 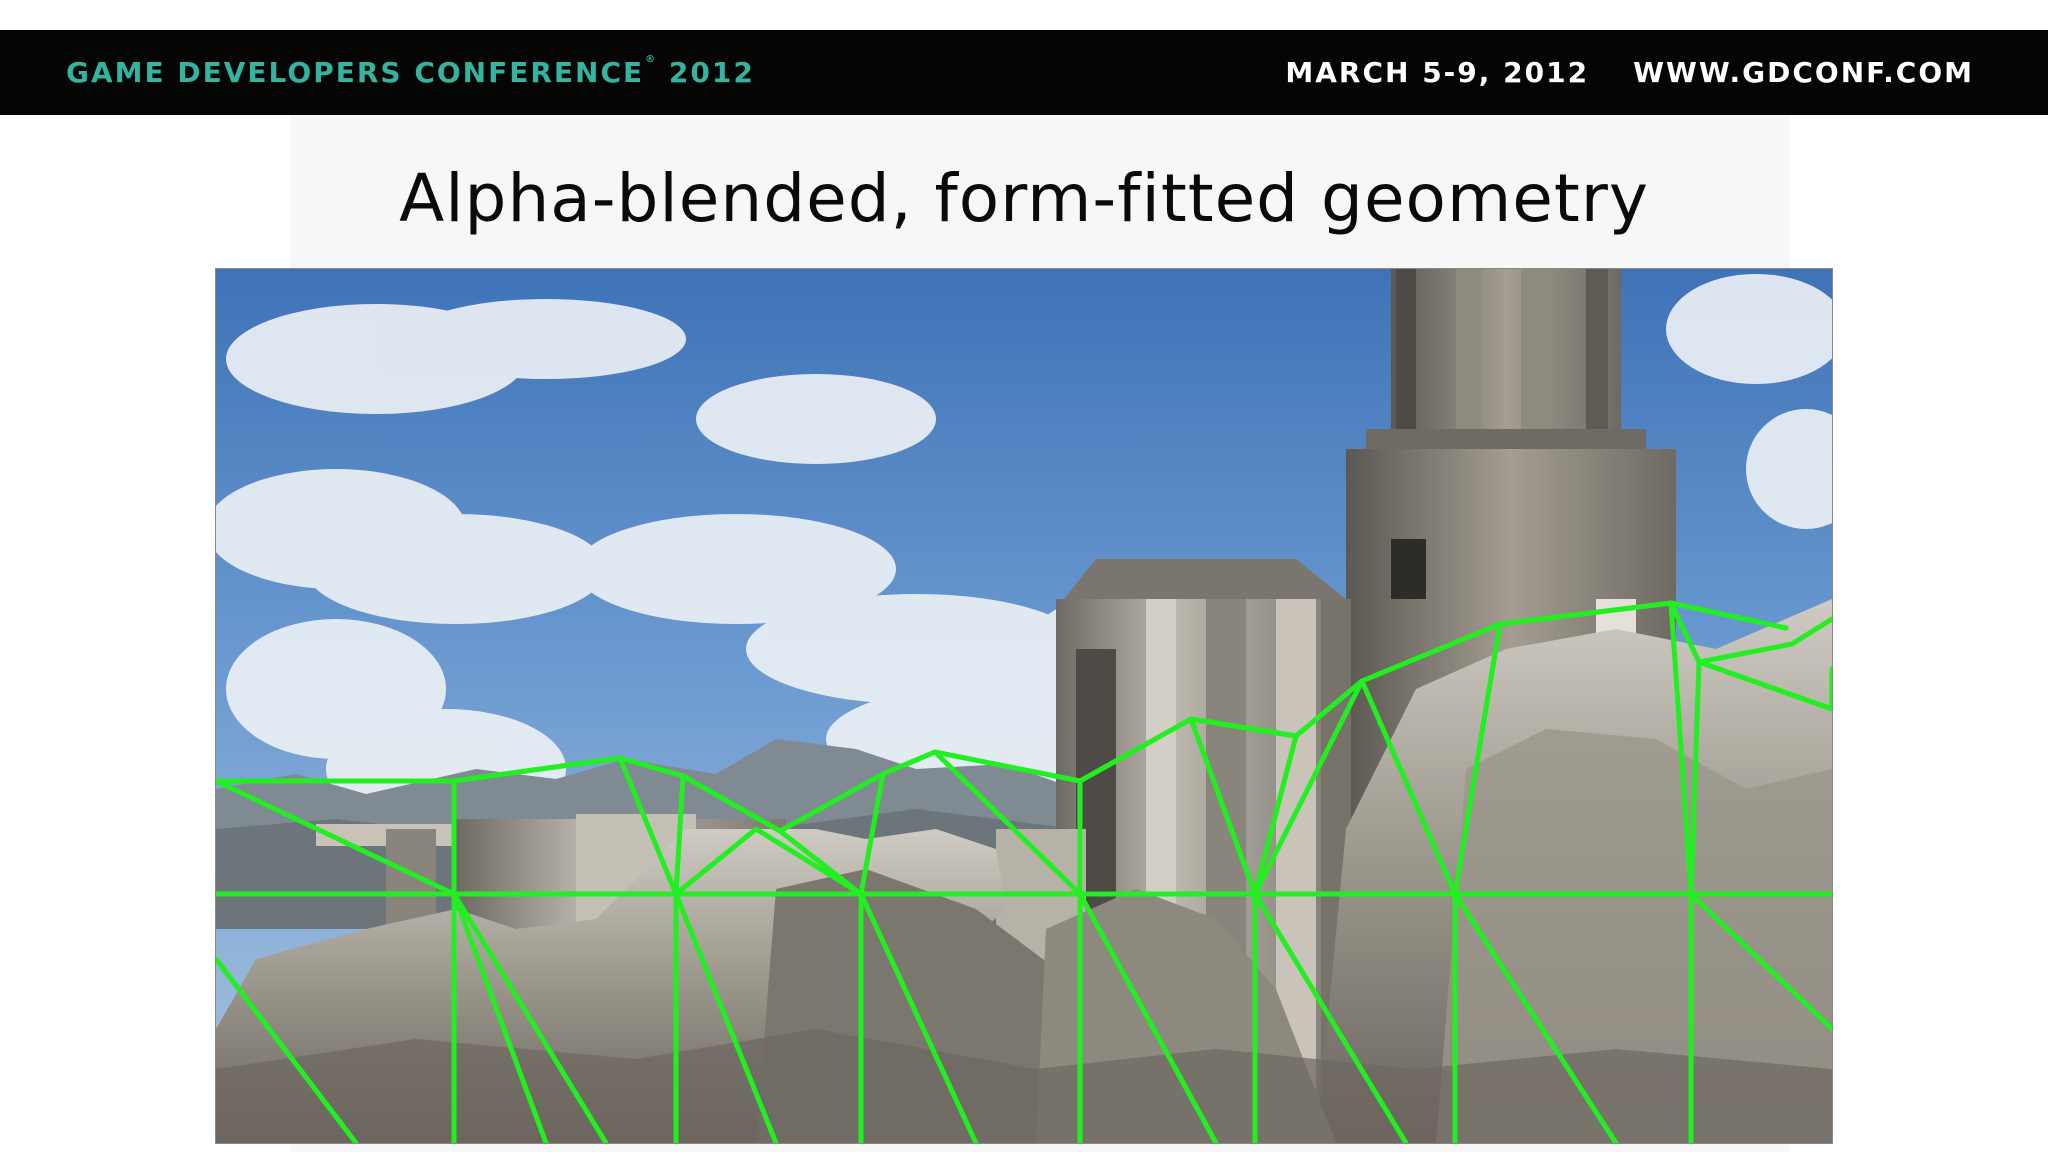 I want to click on trademark-mark: ®, so click(x=651, y=59).